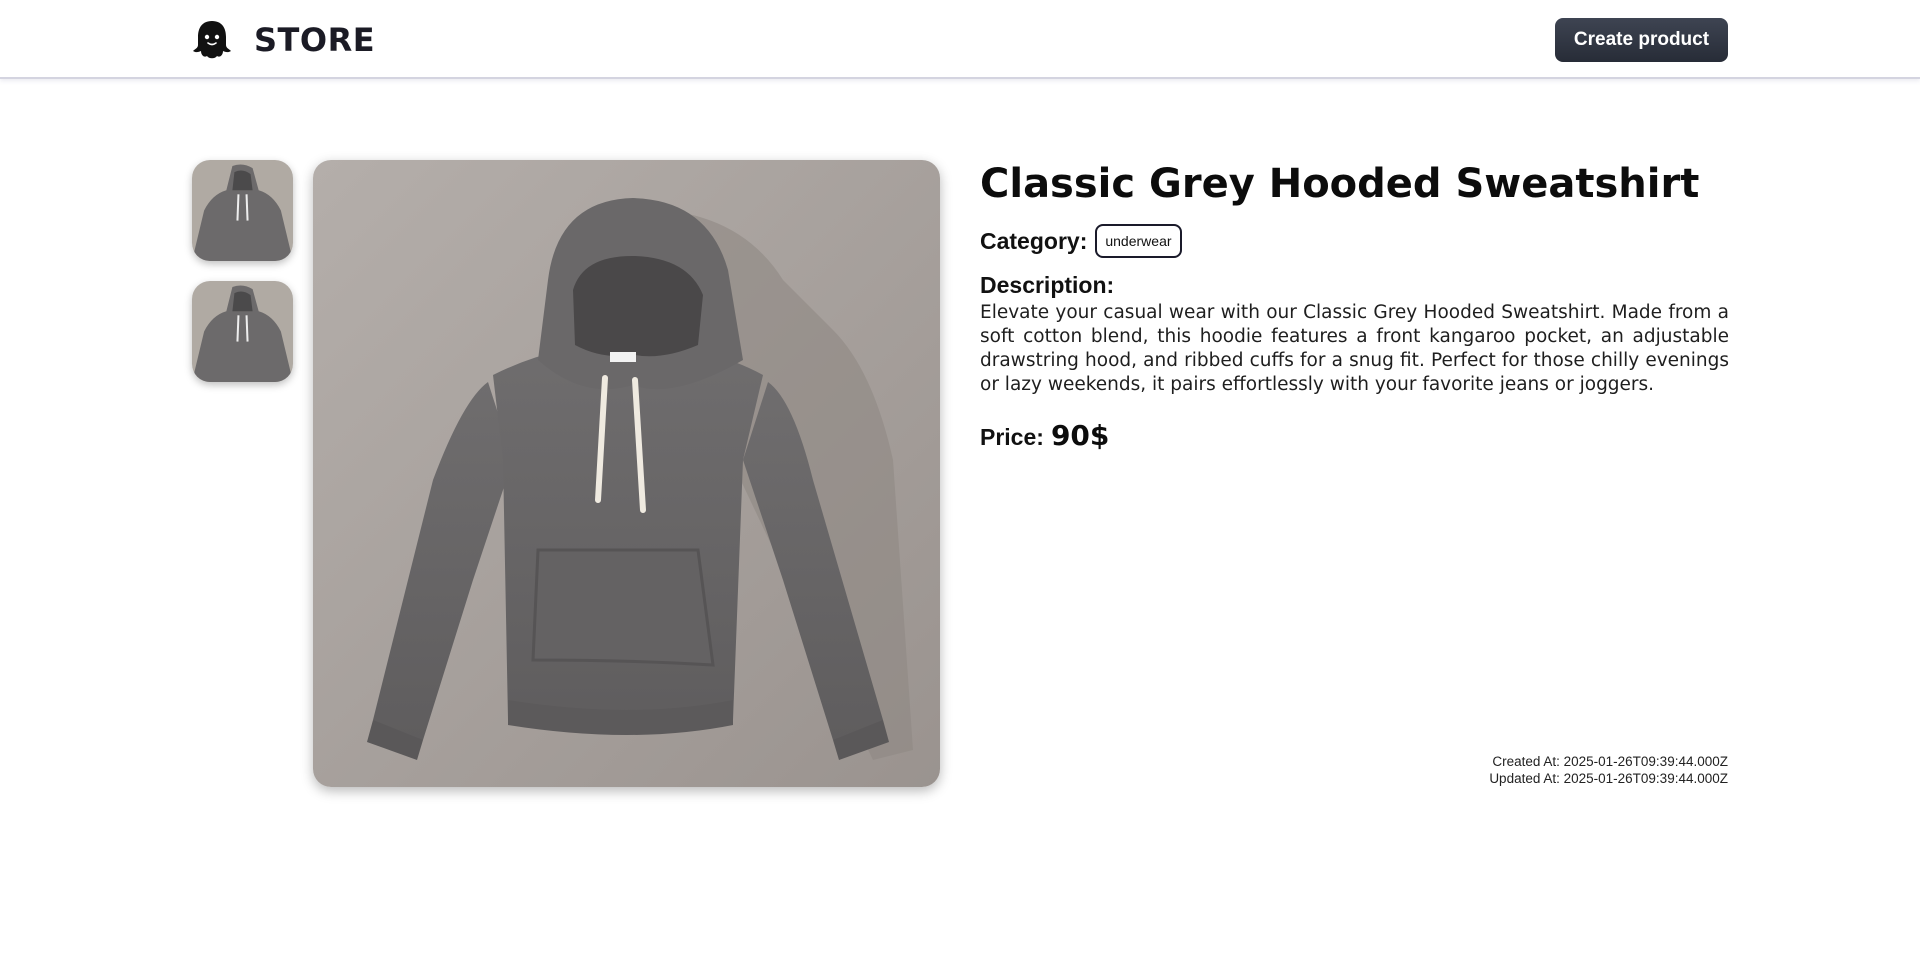  What do you see at coordinates (1080, 435) in the screenshot?
I see `price-value: 90$` at bounding box center [1080, 435].